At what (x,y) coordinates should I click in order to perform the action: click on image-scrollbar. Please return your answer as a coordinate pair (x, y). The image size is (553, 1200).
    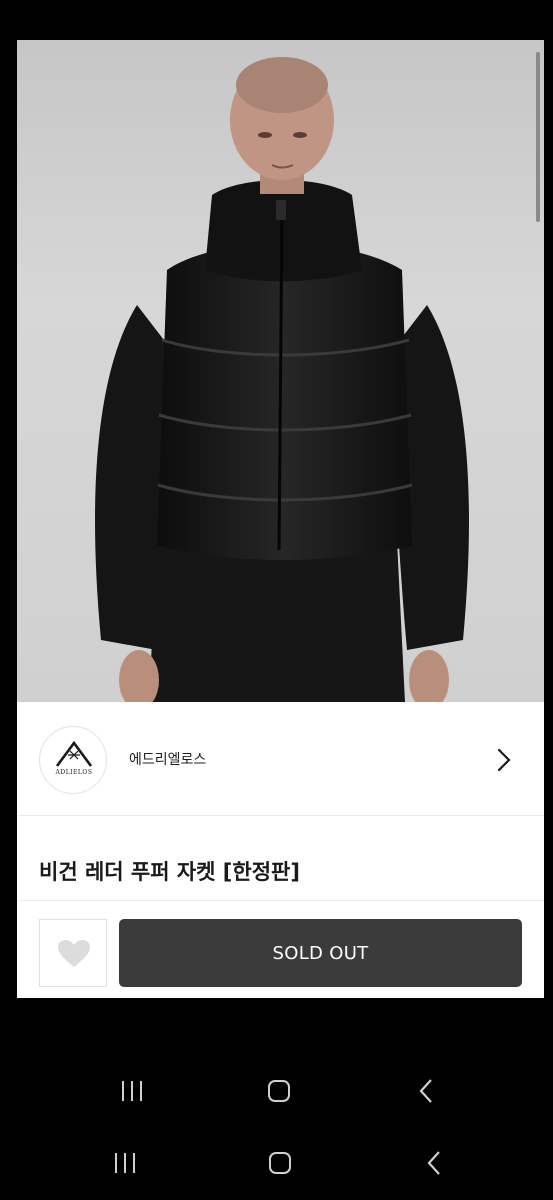
    Looking at the image, I should click on (538, 137).